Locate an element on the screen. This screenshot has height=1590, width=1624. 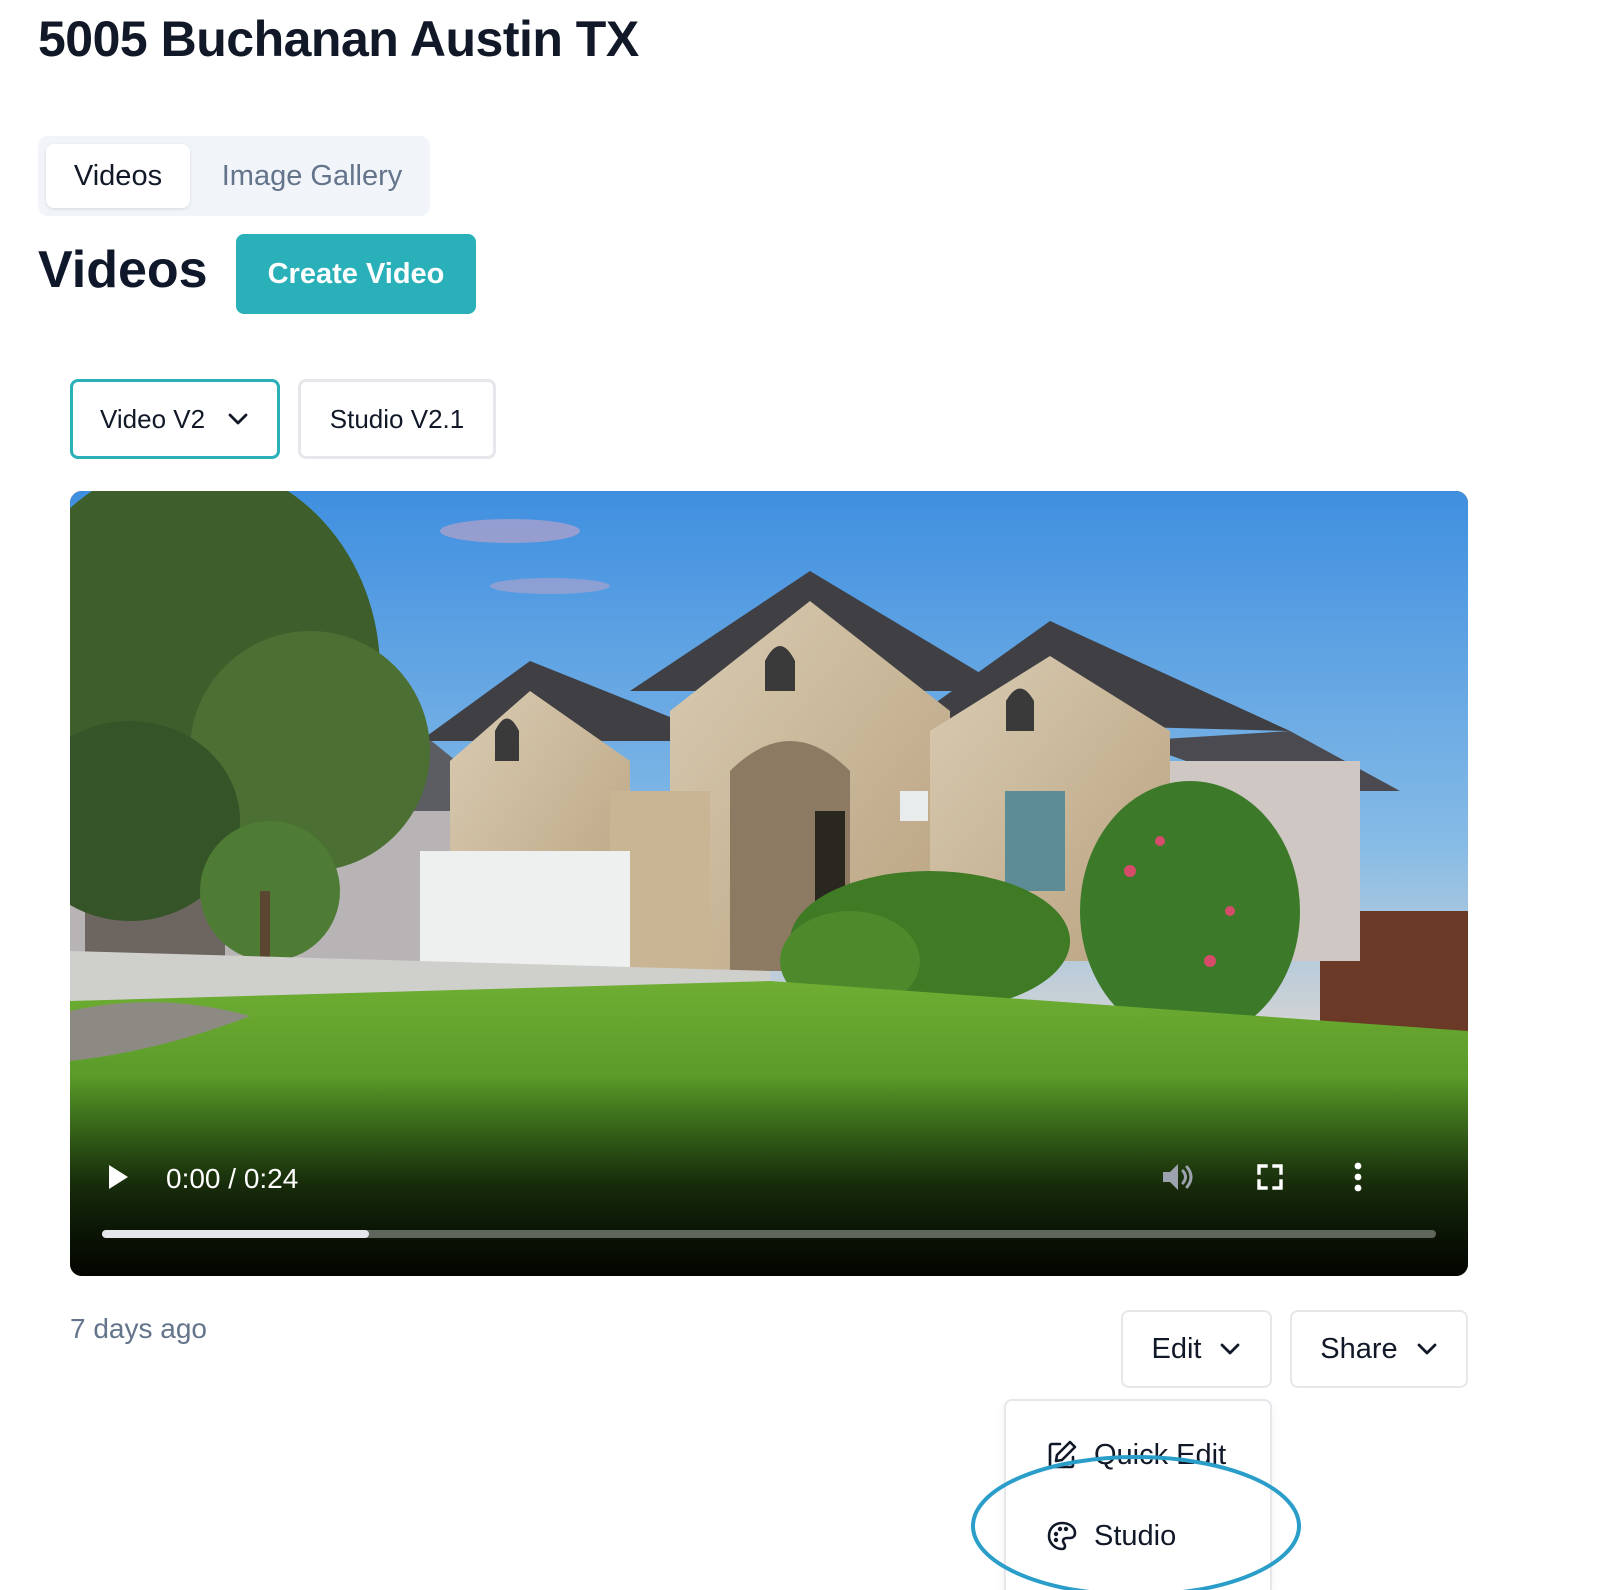
tab-videos: Videos is located at coordinates (118, 176).